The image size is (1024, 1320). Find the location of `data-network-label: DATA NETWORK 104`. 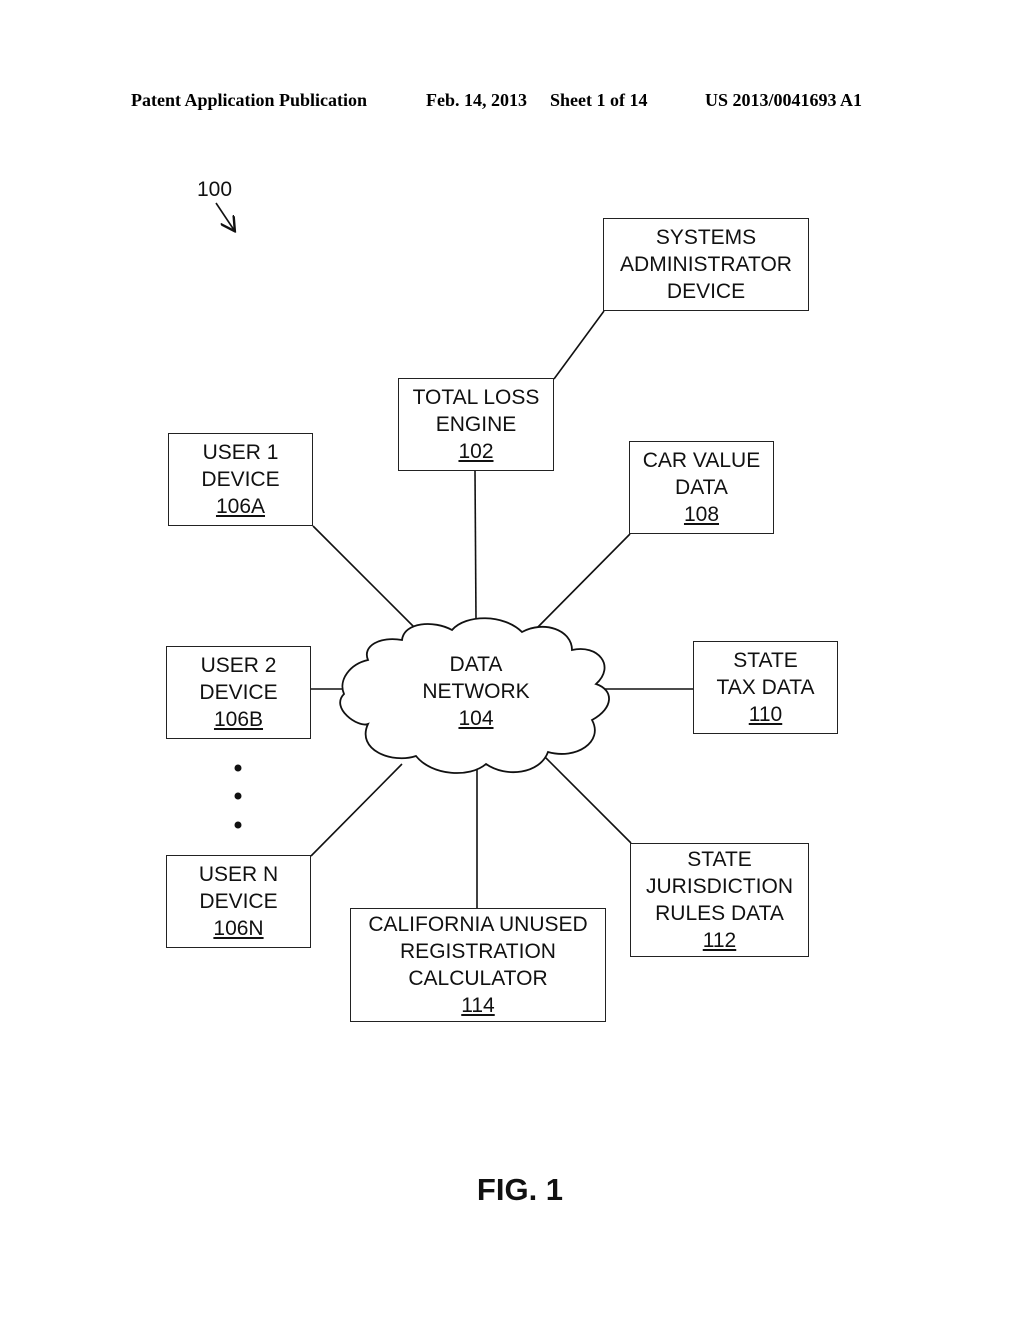

data-network-label: DATA NETWORK 104 is located at coordinates (476, 691).